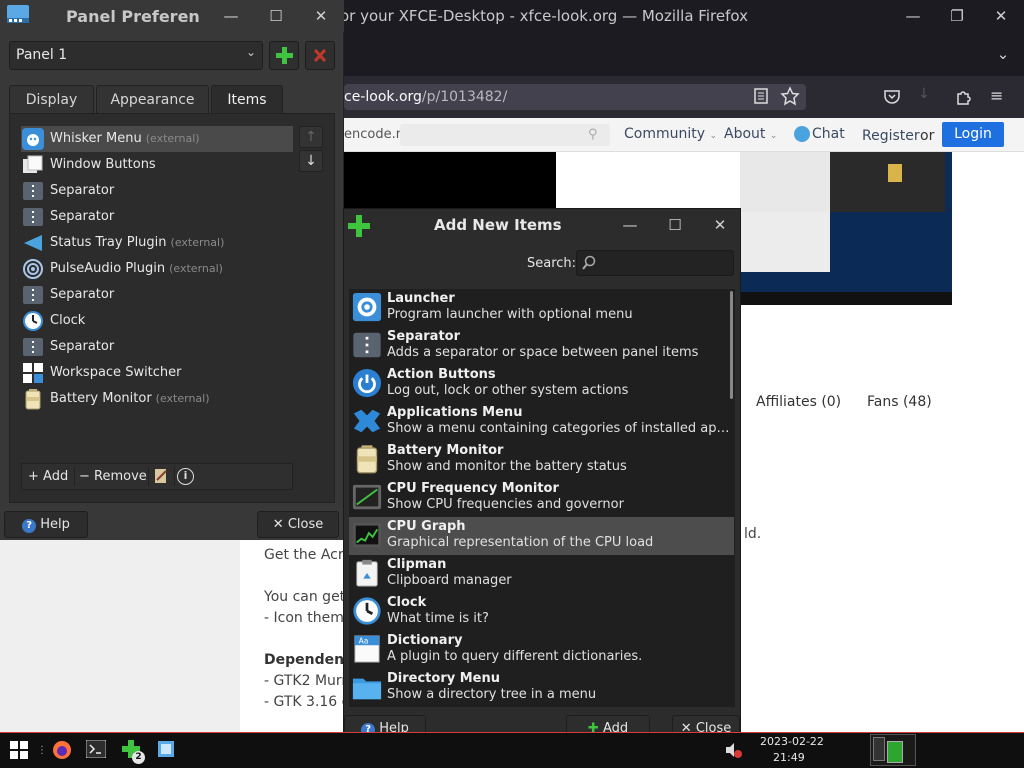 The width and height of the screenshot is (1024, 768). What do you see at coordinates (157, 139) in the screenshot?
I see `panel-item-row: Whisker Menu (external)` at bounding box center [157, 139].